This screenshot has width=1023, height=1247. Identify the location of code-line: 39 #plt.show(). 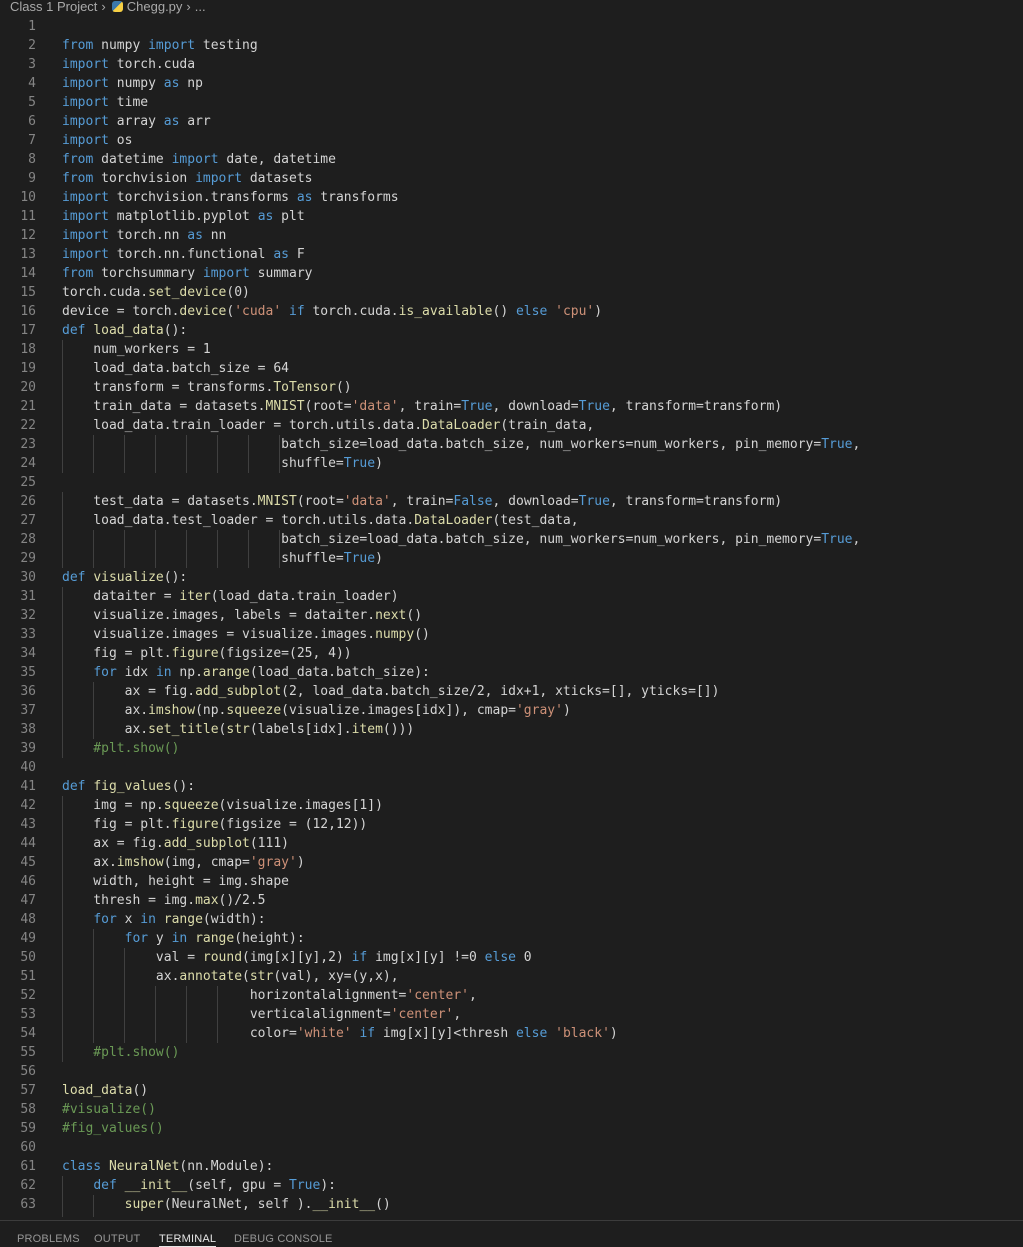
(511, 748).